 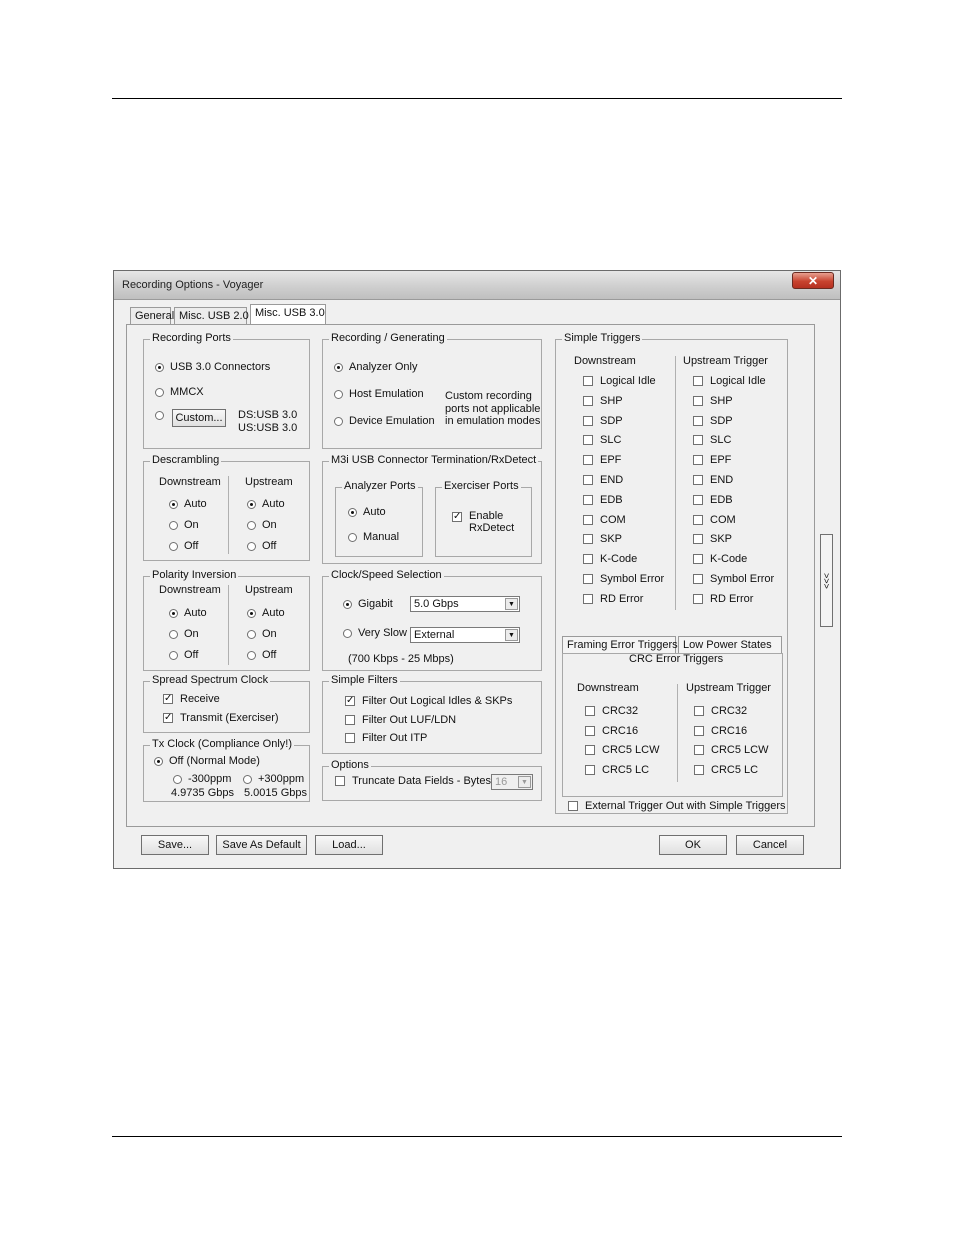 I want to click on downstream-trigger-checkbox: SHP, so click(x=603, y=401).